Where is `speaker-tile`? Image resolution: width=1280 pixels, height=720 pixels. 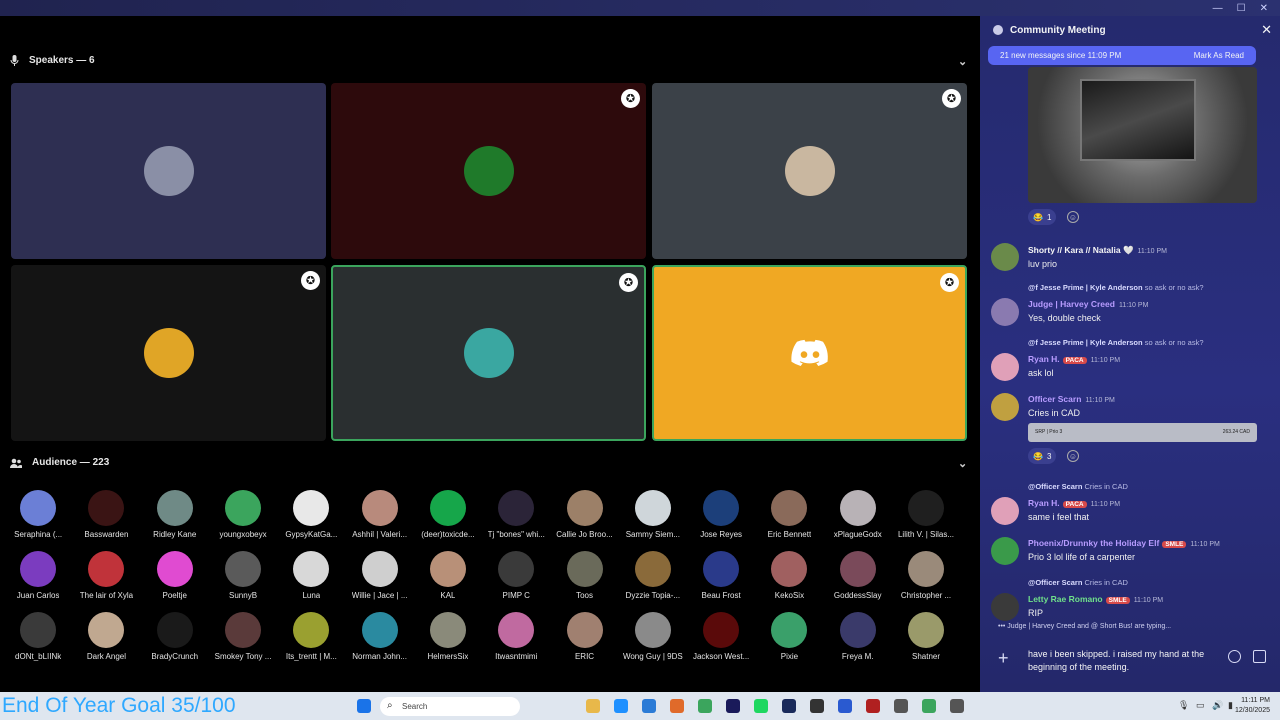 speaker-tile is located at coordinates (168, 171).